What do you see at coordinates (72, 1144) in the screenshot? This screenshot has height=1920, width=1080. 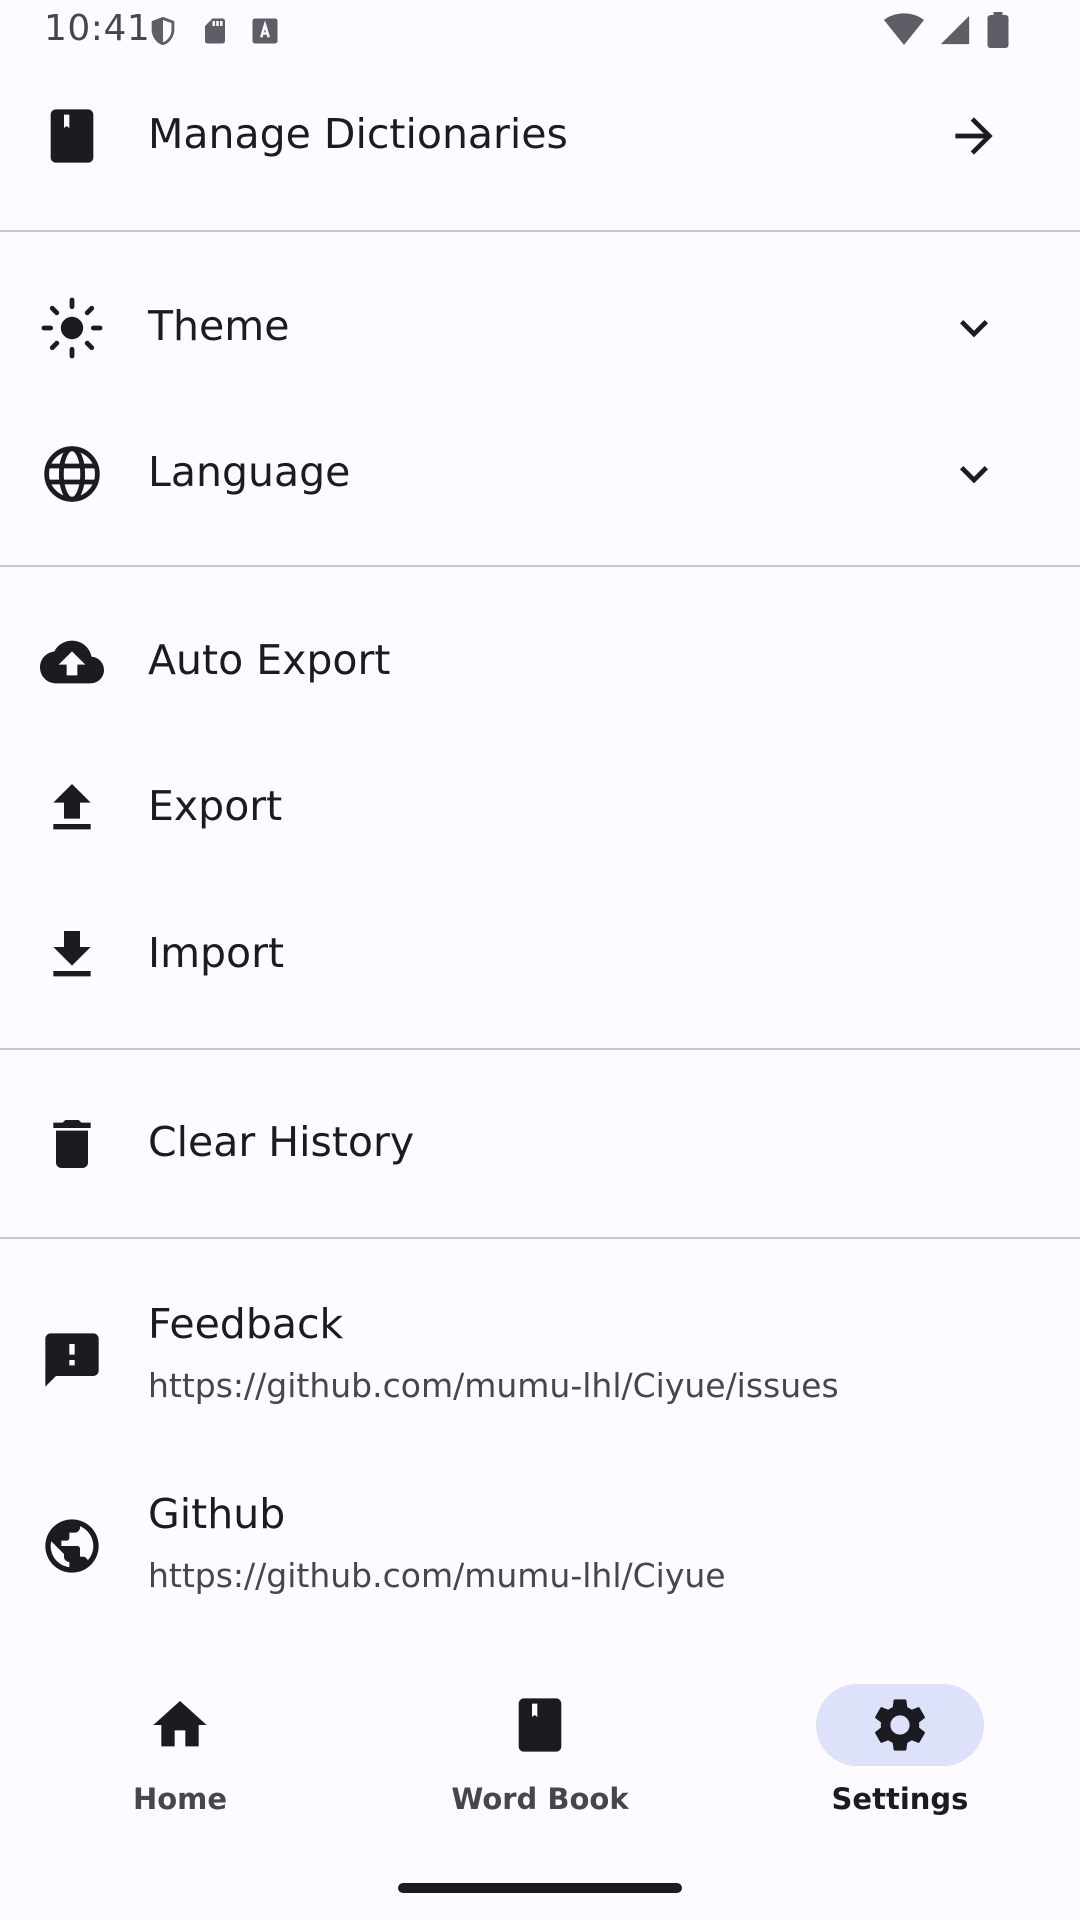 I see `trash-icon` at bounding box center [72, 1144].